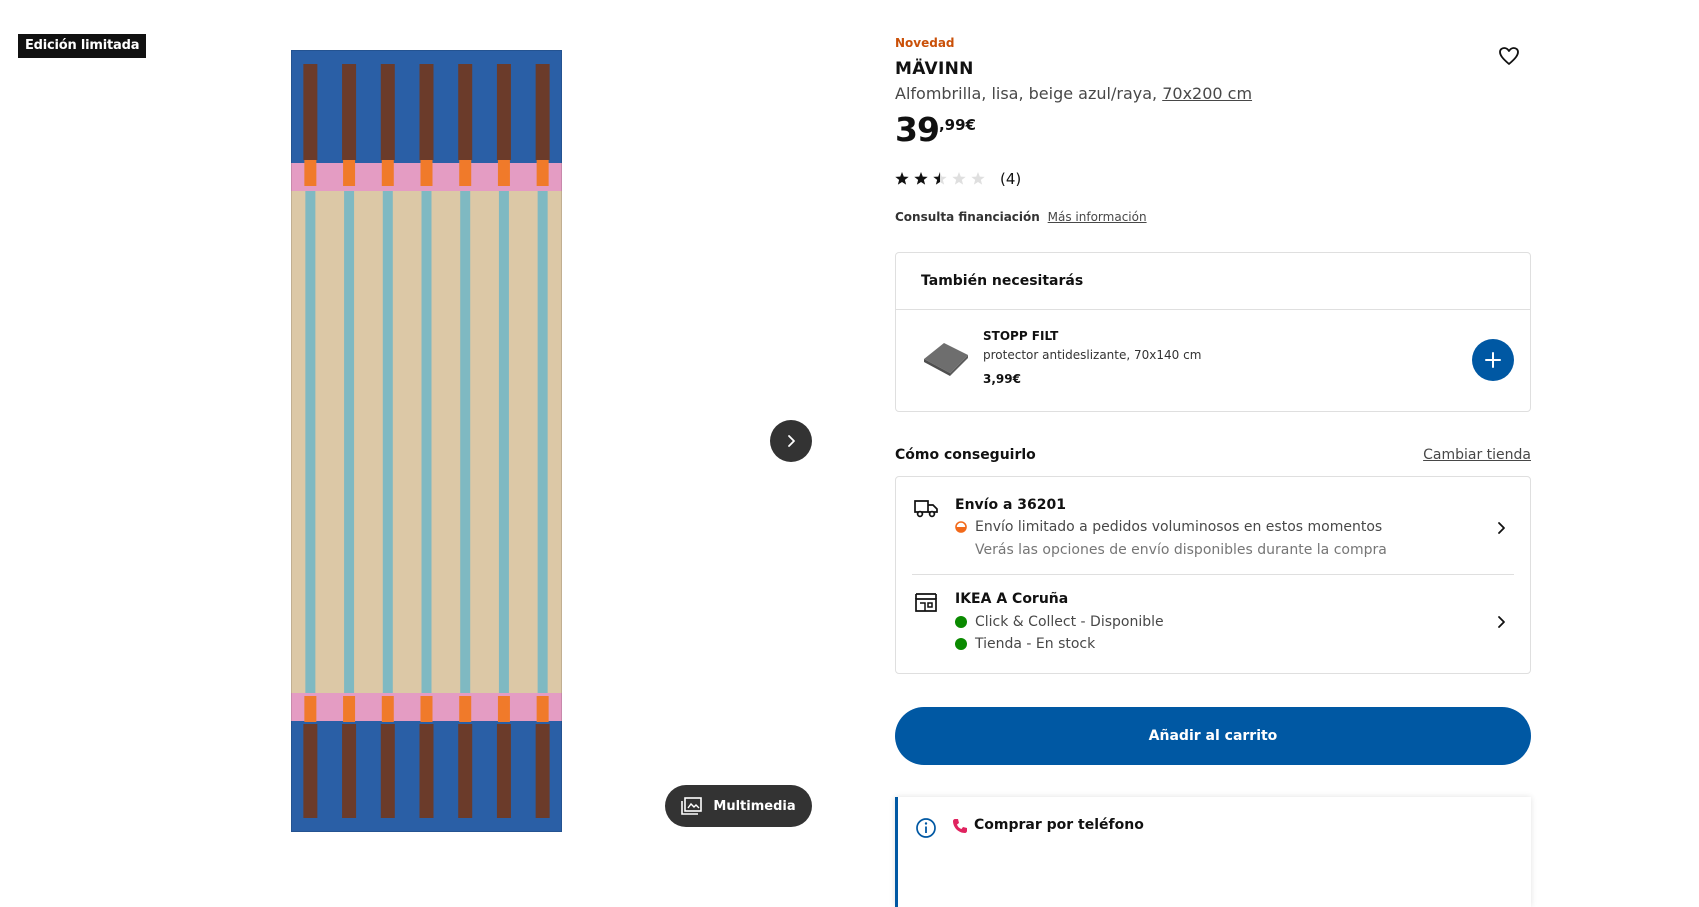  Describe the element at coordinates (961, 622) in the screenshot. I see `available-dot` at that location.